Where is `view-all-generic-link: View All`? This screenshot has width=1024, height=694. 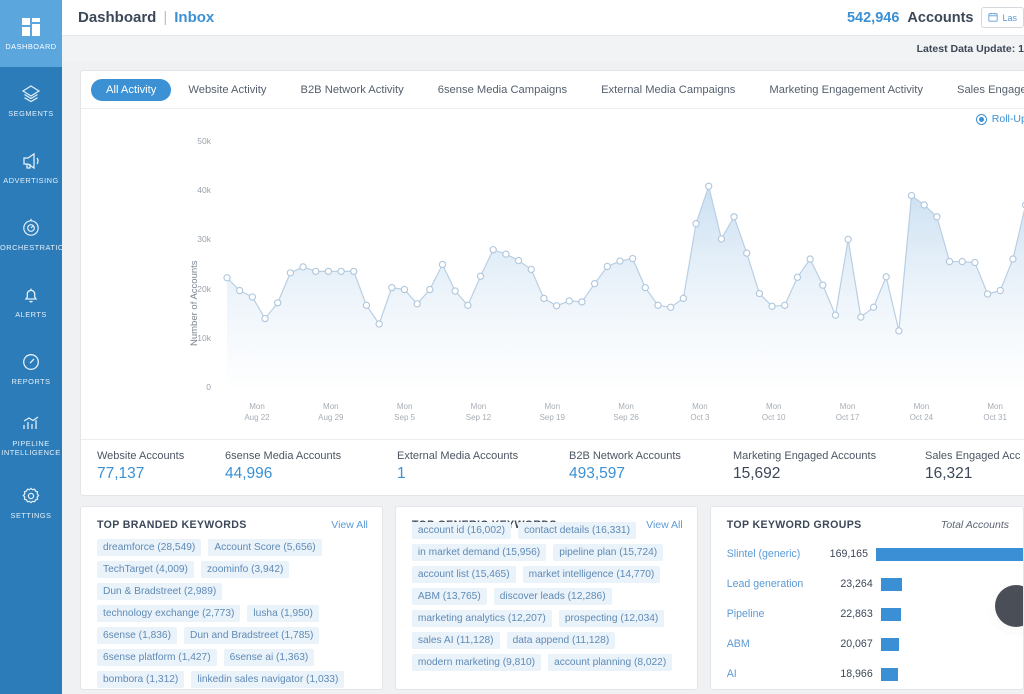 view-all-generic-link: View All is located at coordinates (664, 525).